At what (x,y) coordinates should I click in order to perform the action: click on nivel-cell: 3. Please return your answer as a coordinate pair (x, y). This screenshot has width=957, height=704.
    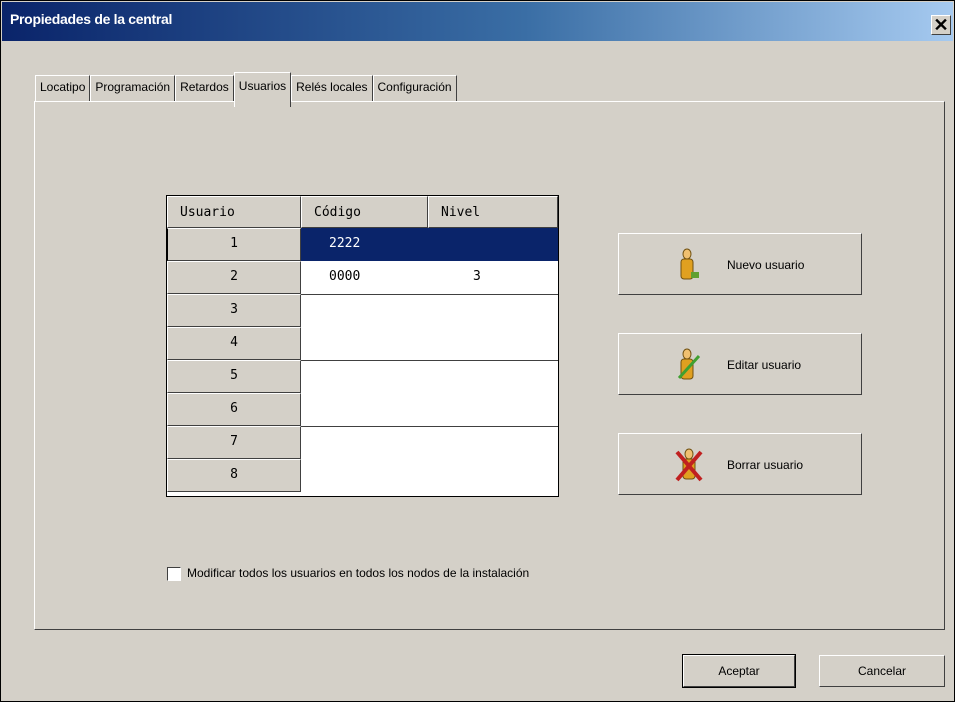
    Looking at the image, I should click on (477, 276).